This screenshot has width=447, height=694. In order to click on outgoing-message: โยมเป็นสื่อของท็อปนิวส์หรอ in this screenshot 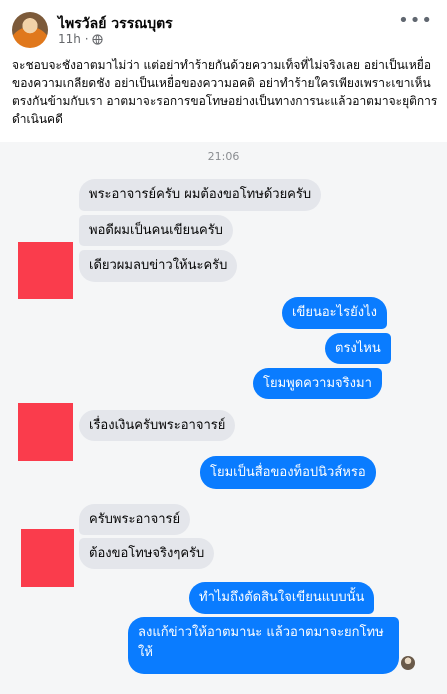, I will do `click(288, 472)`.